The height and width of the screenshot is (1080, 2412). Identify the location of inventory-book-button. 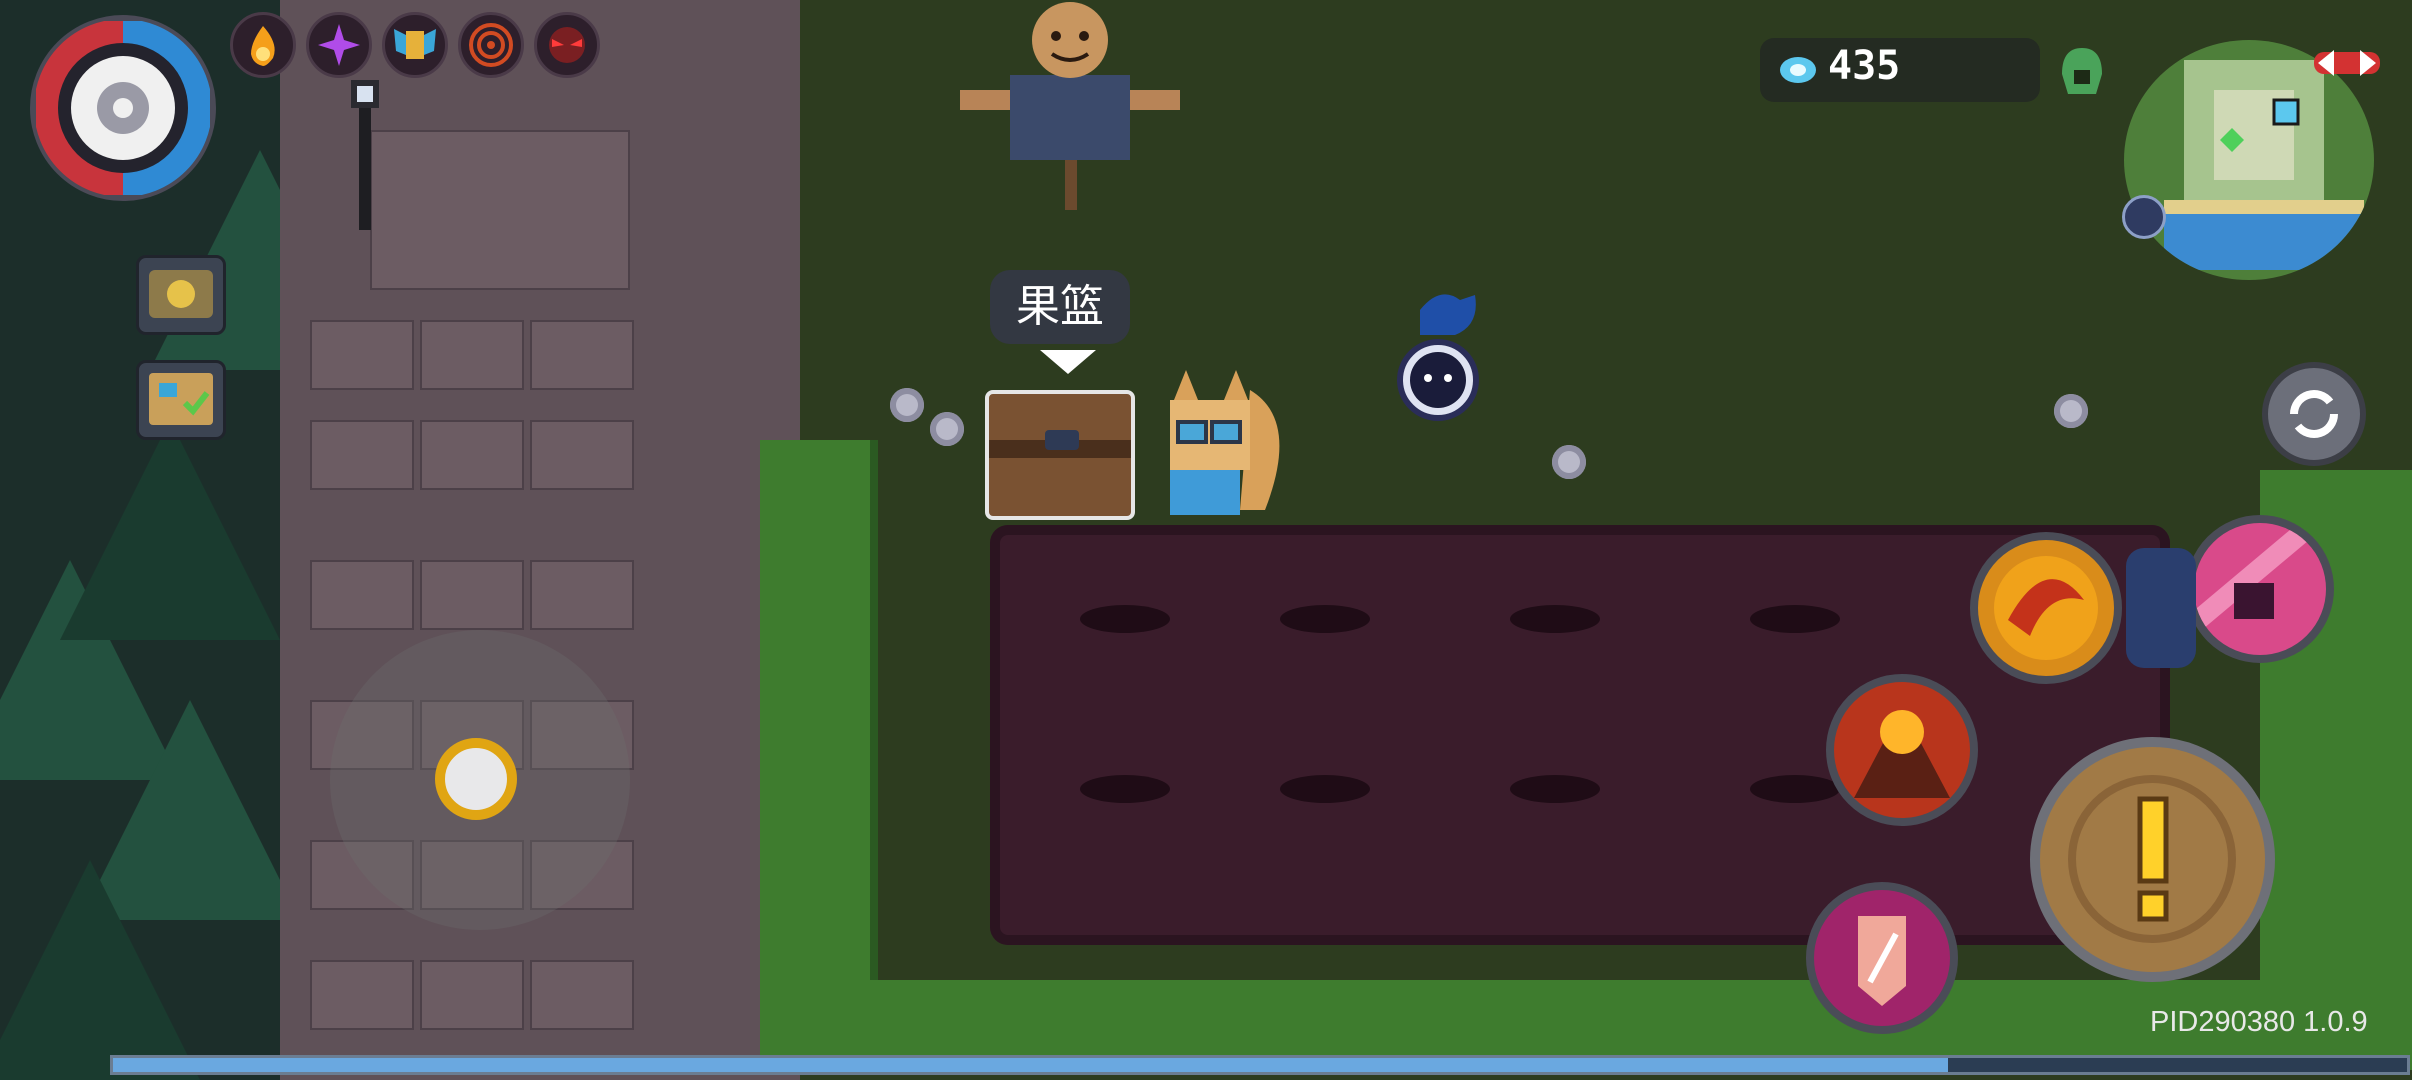
(181, 295).